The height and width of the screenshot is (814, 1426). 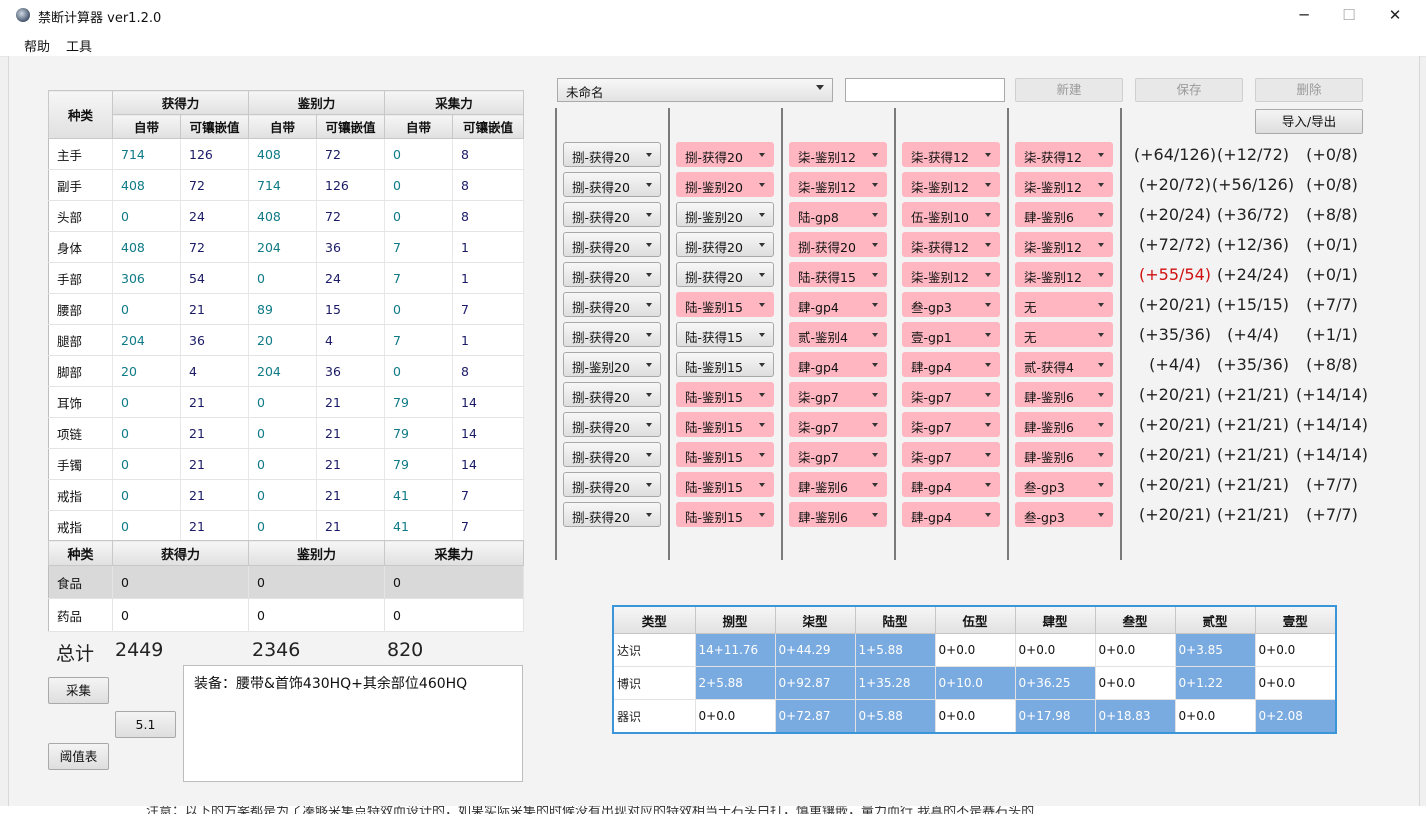 What do you see at coordinates (1215, 683) in the screenshot?
I see `stats-cell: 0+1.22` at bounding box center [1215, 683].